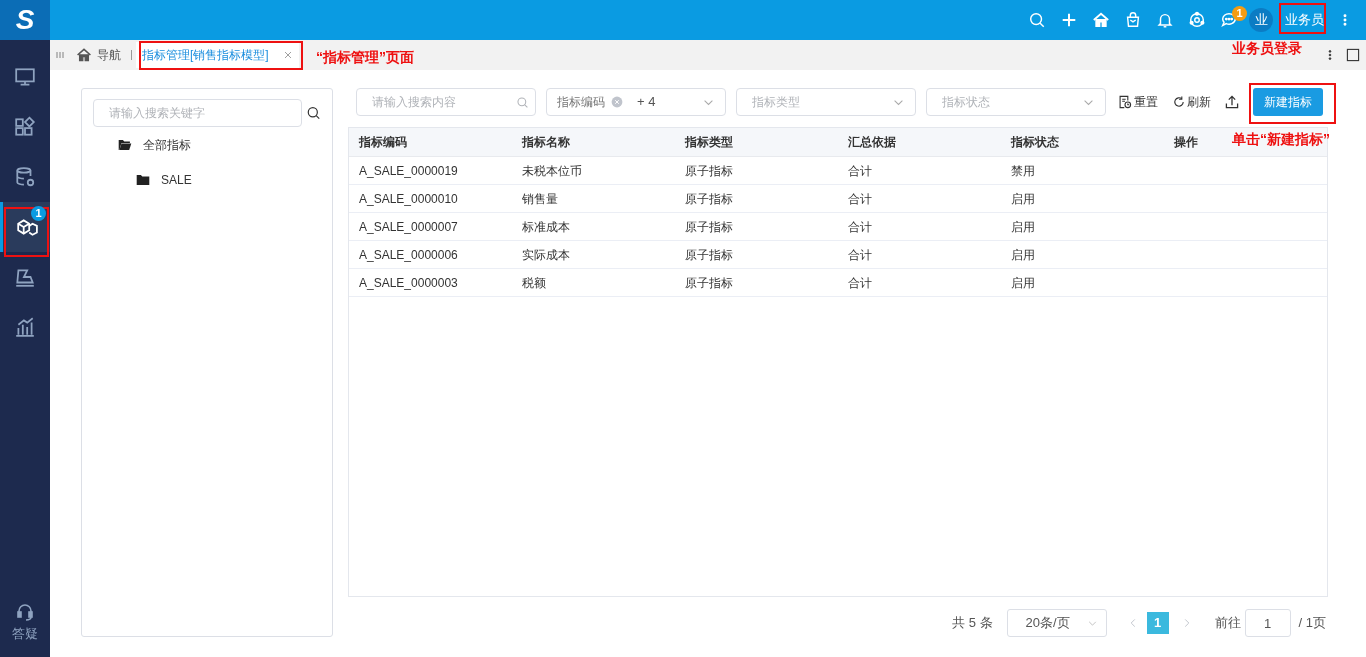 The width and height of the screenshot is (1366, 657). I want to click on column-header: 操作, so click(1186, 142).